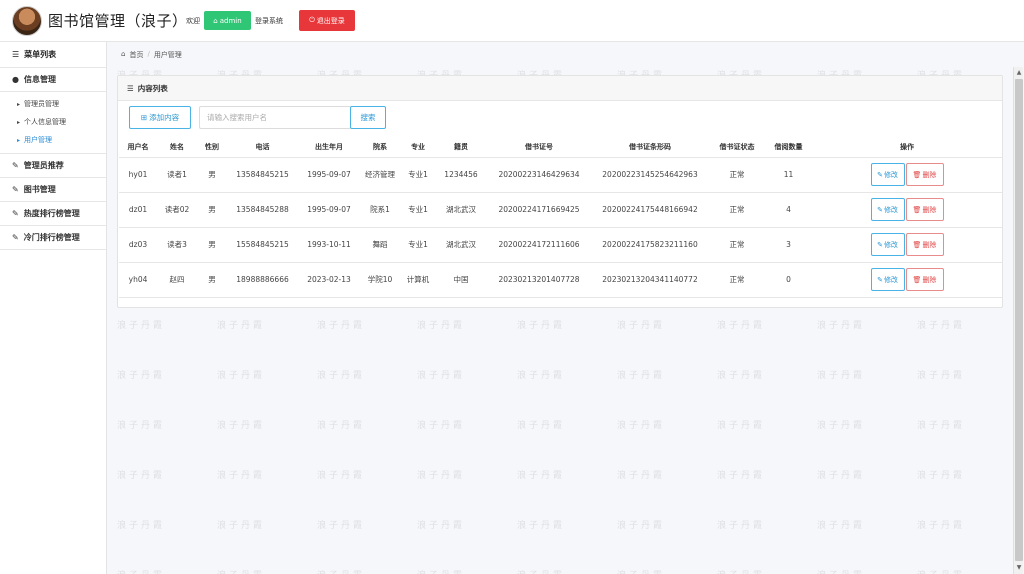 The height and width of the screenshot is (574, 1024). Describe the element at coordinates (144, 117) in the screenshot. I see `plus-square-icon: ⊞` at that location.